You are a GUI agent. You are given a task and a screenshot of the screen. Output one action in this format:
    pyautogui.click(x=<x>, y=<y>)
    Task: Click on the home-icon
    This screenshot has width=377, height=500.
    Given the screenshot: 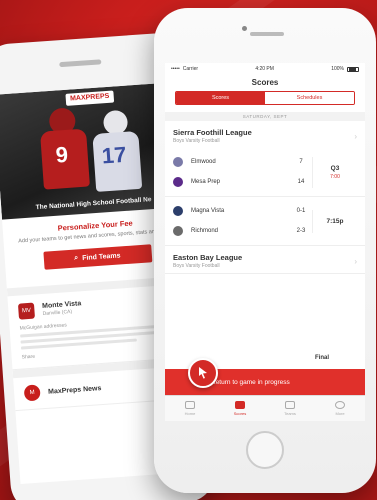 What is the action you would take?
    pyautogui.click(x=190, y=405)
    